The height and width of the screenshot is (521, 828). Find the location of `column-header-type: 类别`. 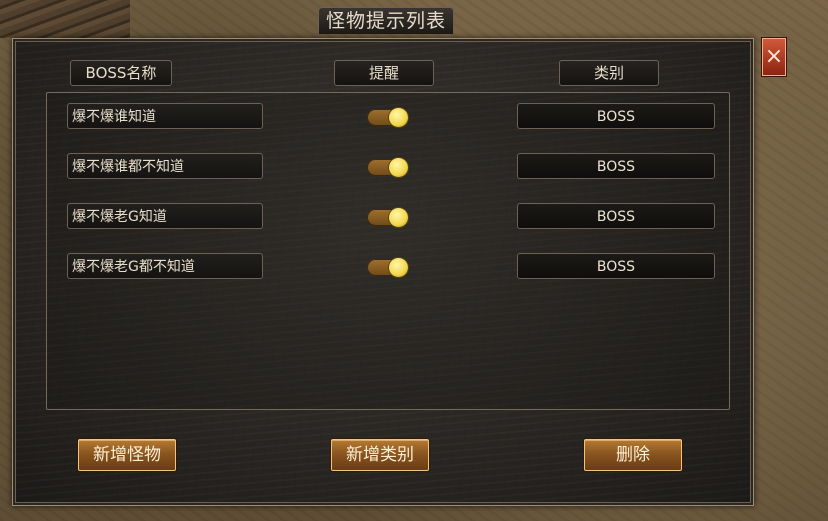

column-header-type: 类别 is located at coordinates (609, 73).